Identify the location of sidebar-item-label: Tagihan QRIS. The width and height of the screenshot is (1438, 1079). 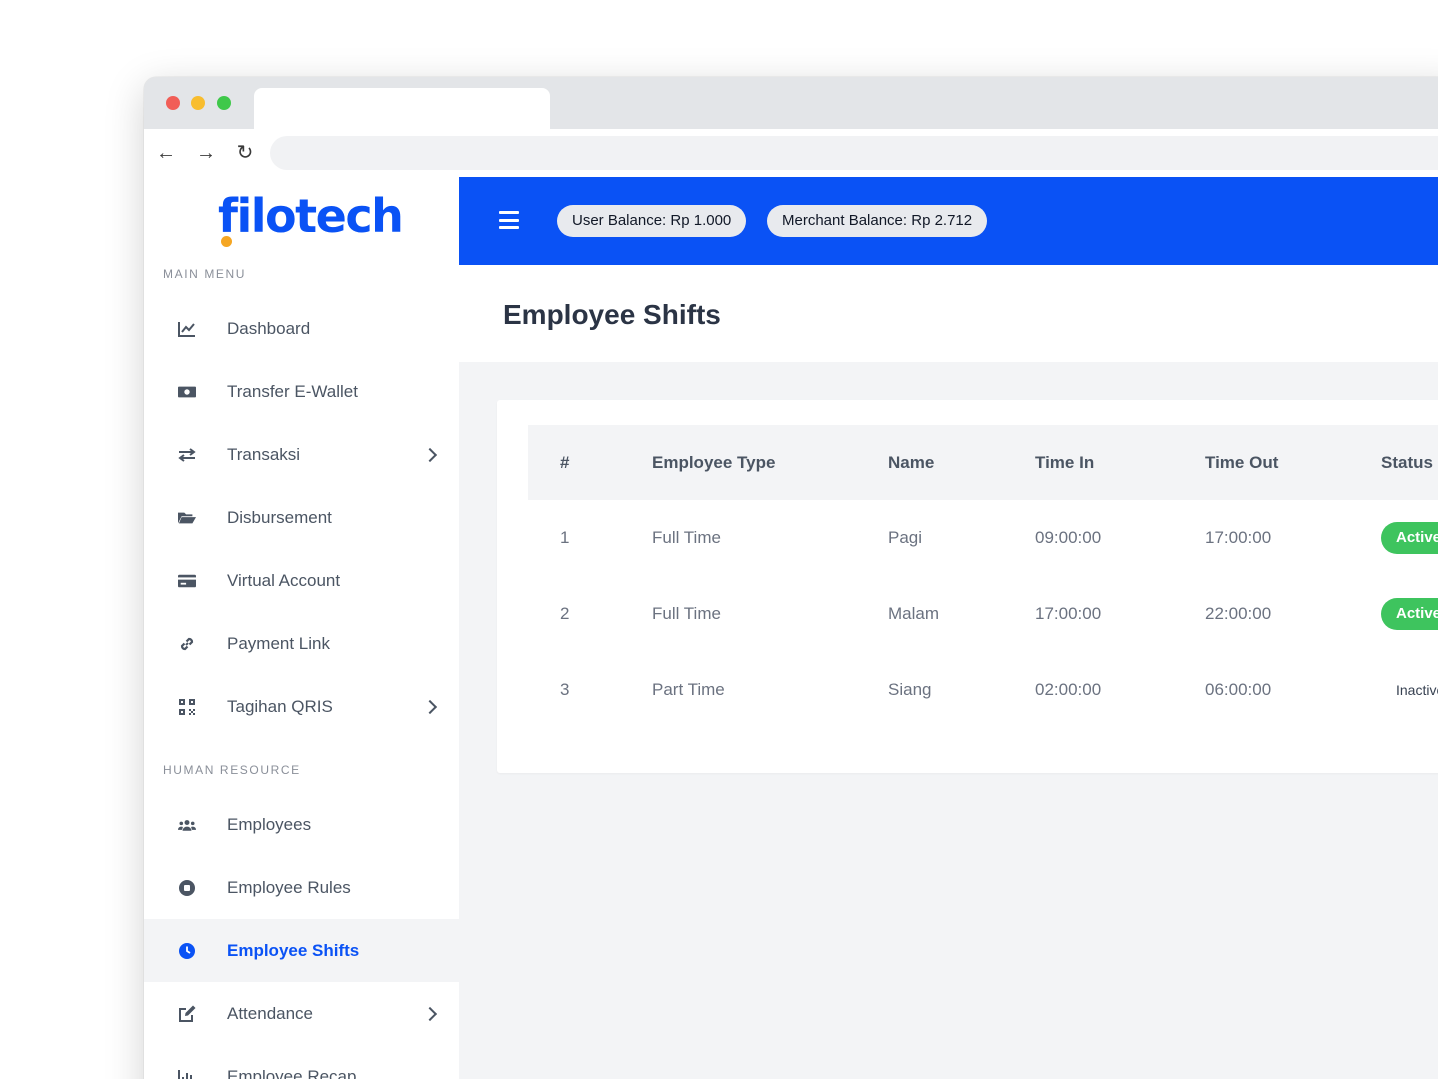
(280, 706).